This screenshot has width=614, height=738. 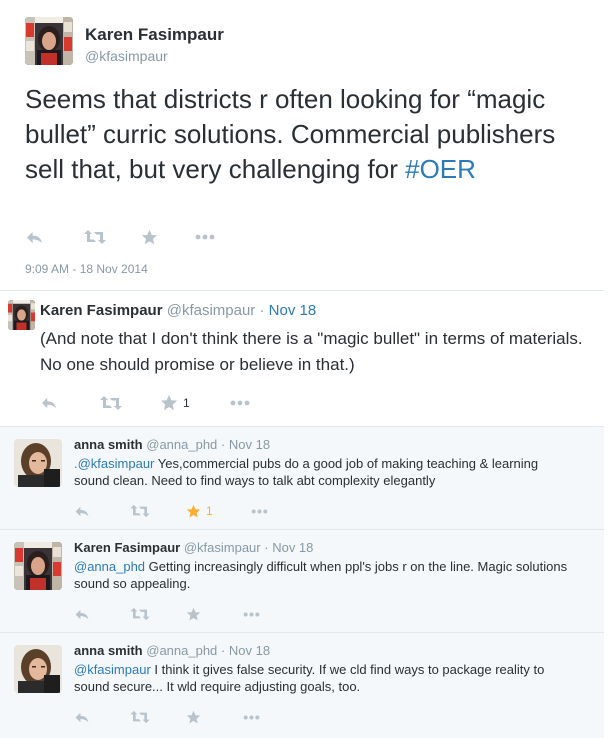 What do you see at coordinates (109, 566) in the screenshot?
I see `mention-link: @anna_phd` at bounding box center [109, 566].